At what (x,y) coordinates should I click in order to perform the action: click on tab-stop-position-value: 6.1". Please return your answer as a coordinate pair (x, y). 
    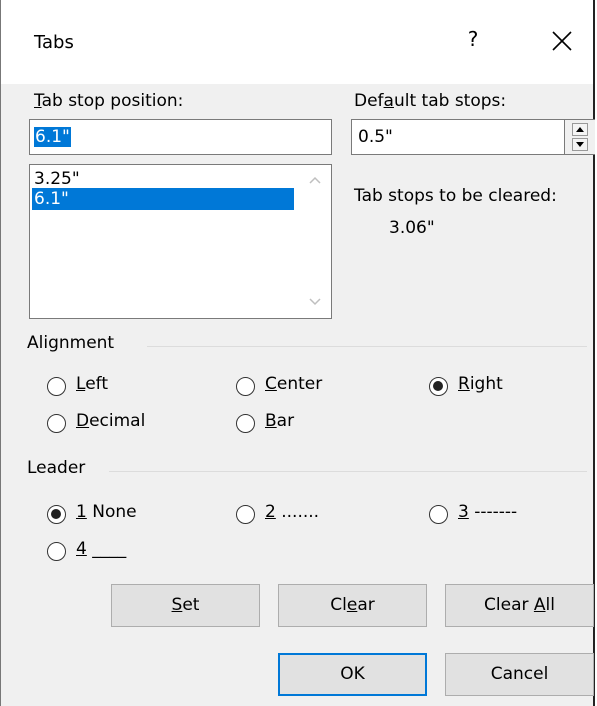
    Looking at the image, I should click on (52, 137).